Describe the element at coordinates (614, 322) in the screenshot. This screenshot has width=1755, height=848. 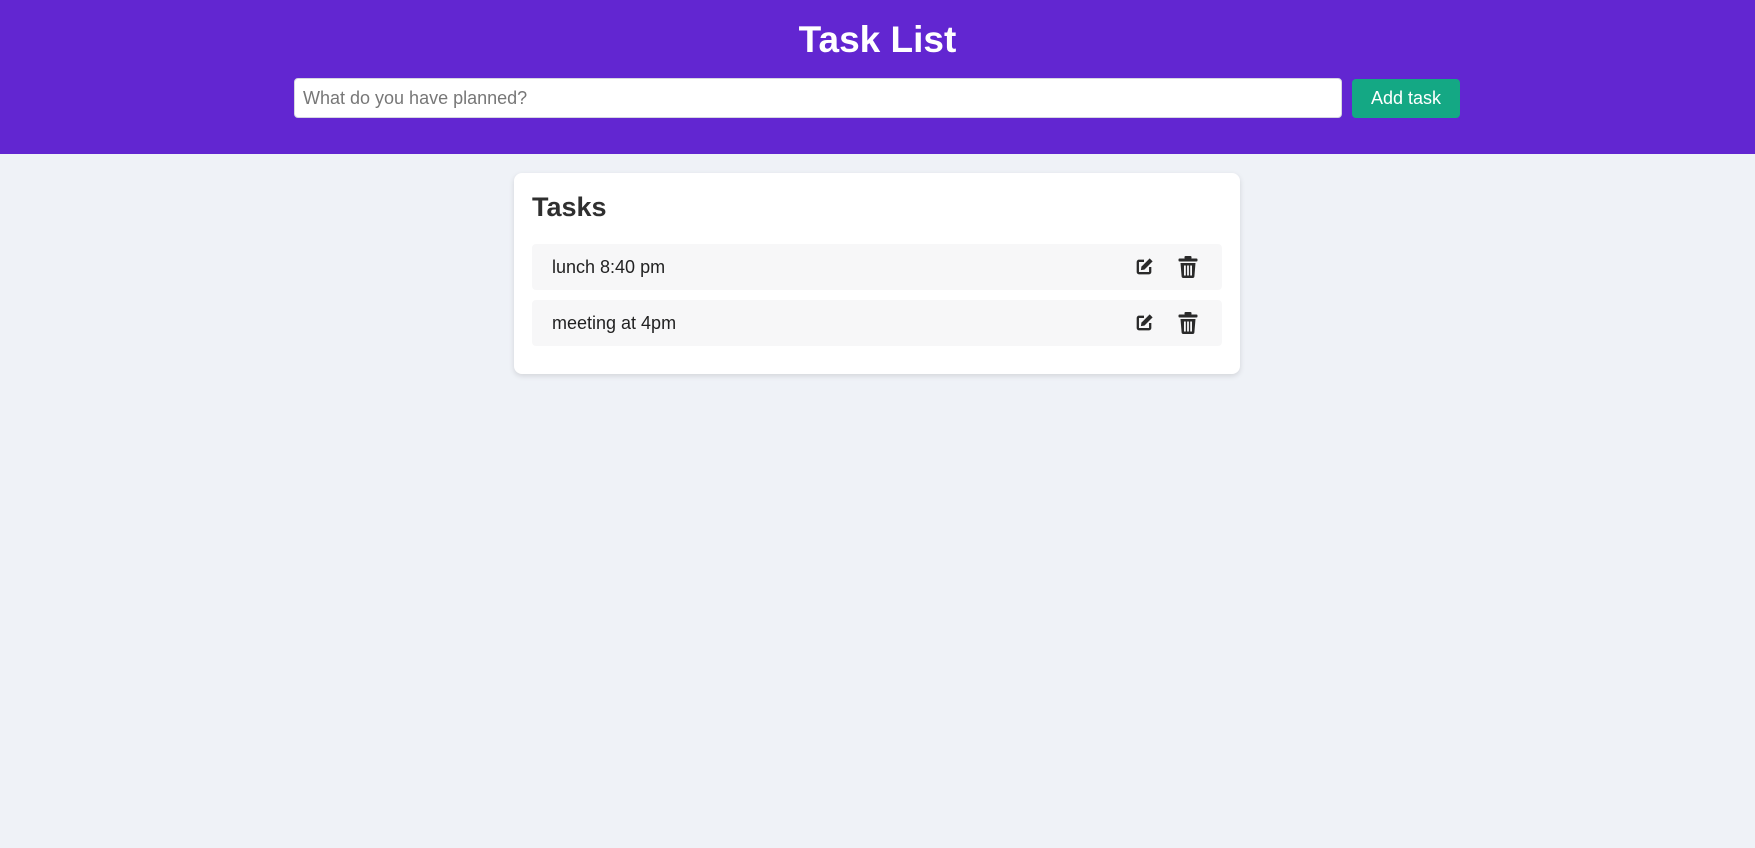
I see `task-text: meeting at 4pm` at that location.